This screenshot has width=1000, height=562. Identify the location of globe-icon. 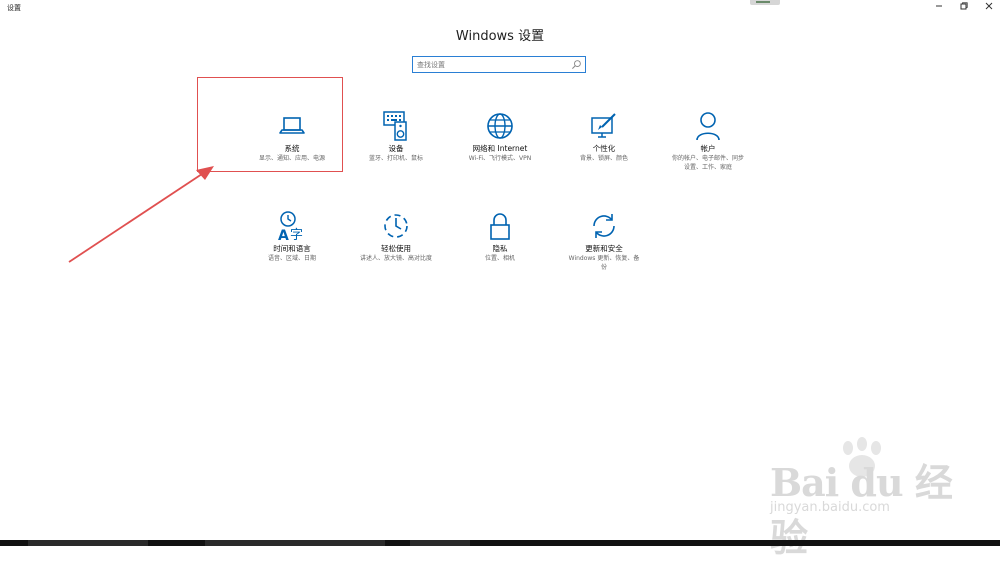
(500, 126).